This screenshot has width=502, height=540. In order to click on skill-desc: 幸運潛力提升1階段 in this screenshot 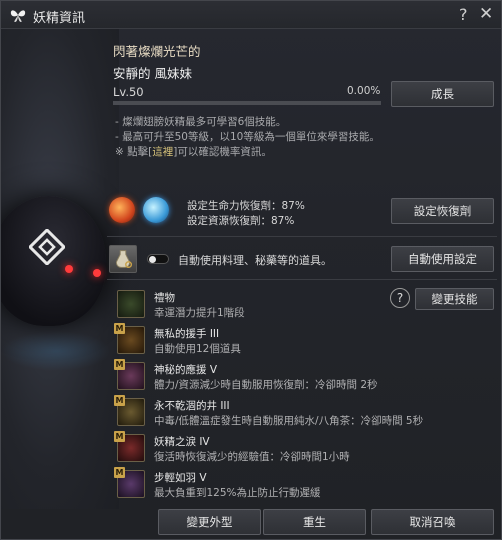, I will do `click(199, 313)`.